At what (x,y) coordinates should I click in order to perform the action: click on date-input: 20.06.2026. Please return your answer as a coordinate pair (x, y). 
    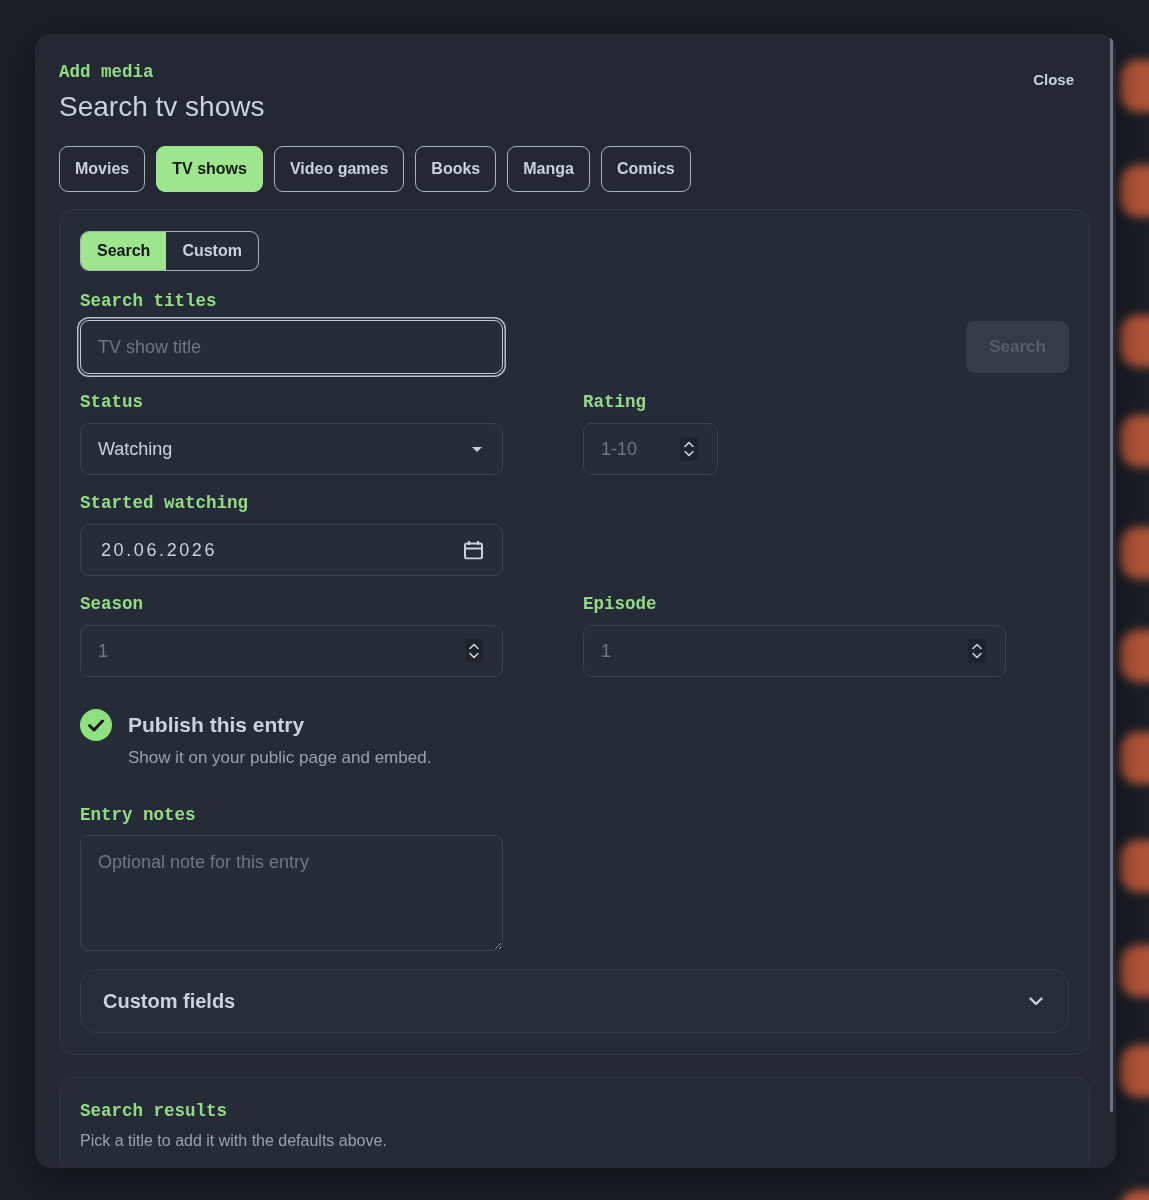
    Looking at the image, I should click on (291, 550).